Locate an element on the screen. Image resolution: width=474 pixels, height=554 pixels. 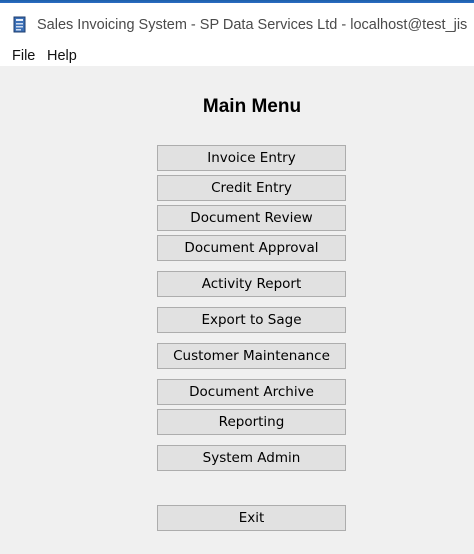
system-admin-button: System Admin is located at coordinates (251, 458).